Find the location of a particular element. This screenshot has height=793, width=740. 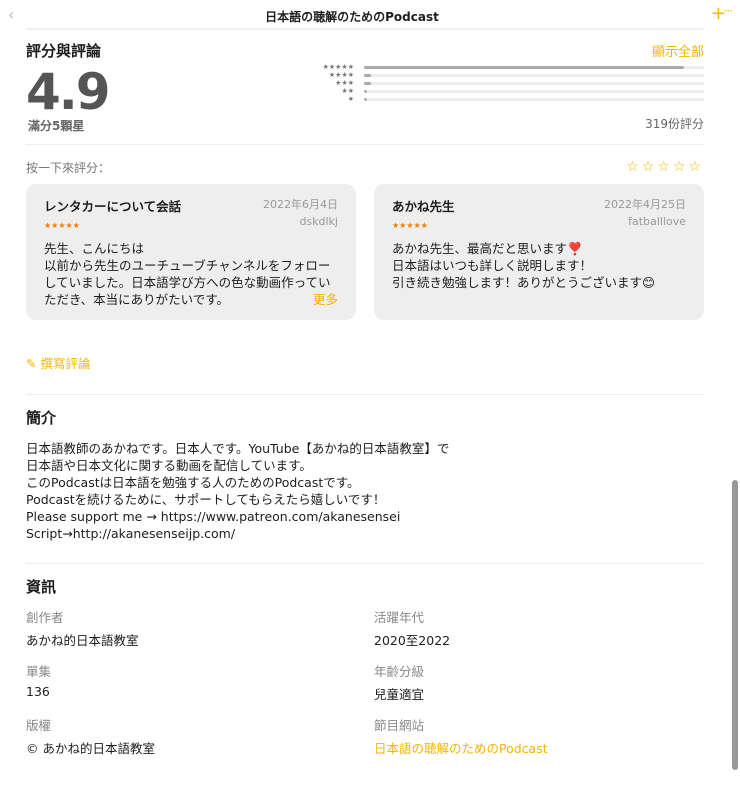

histogram-stars: ★★★★ is located at coordinates (341, 75).